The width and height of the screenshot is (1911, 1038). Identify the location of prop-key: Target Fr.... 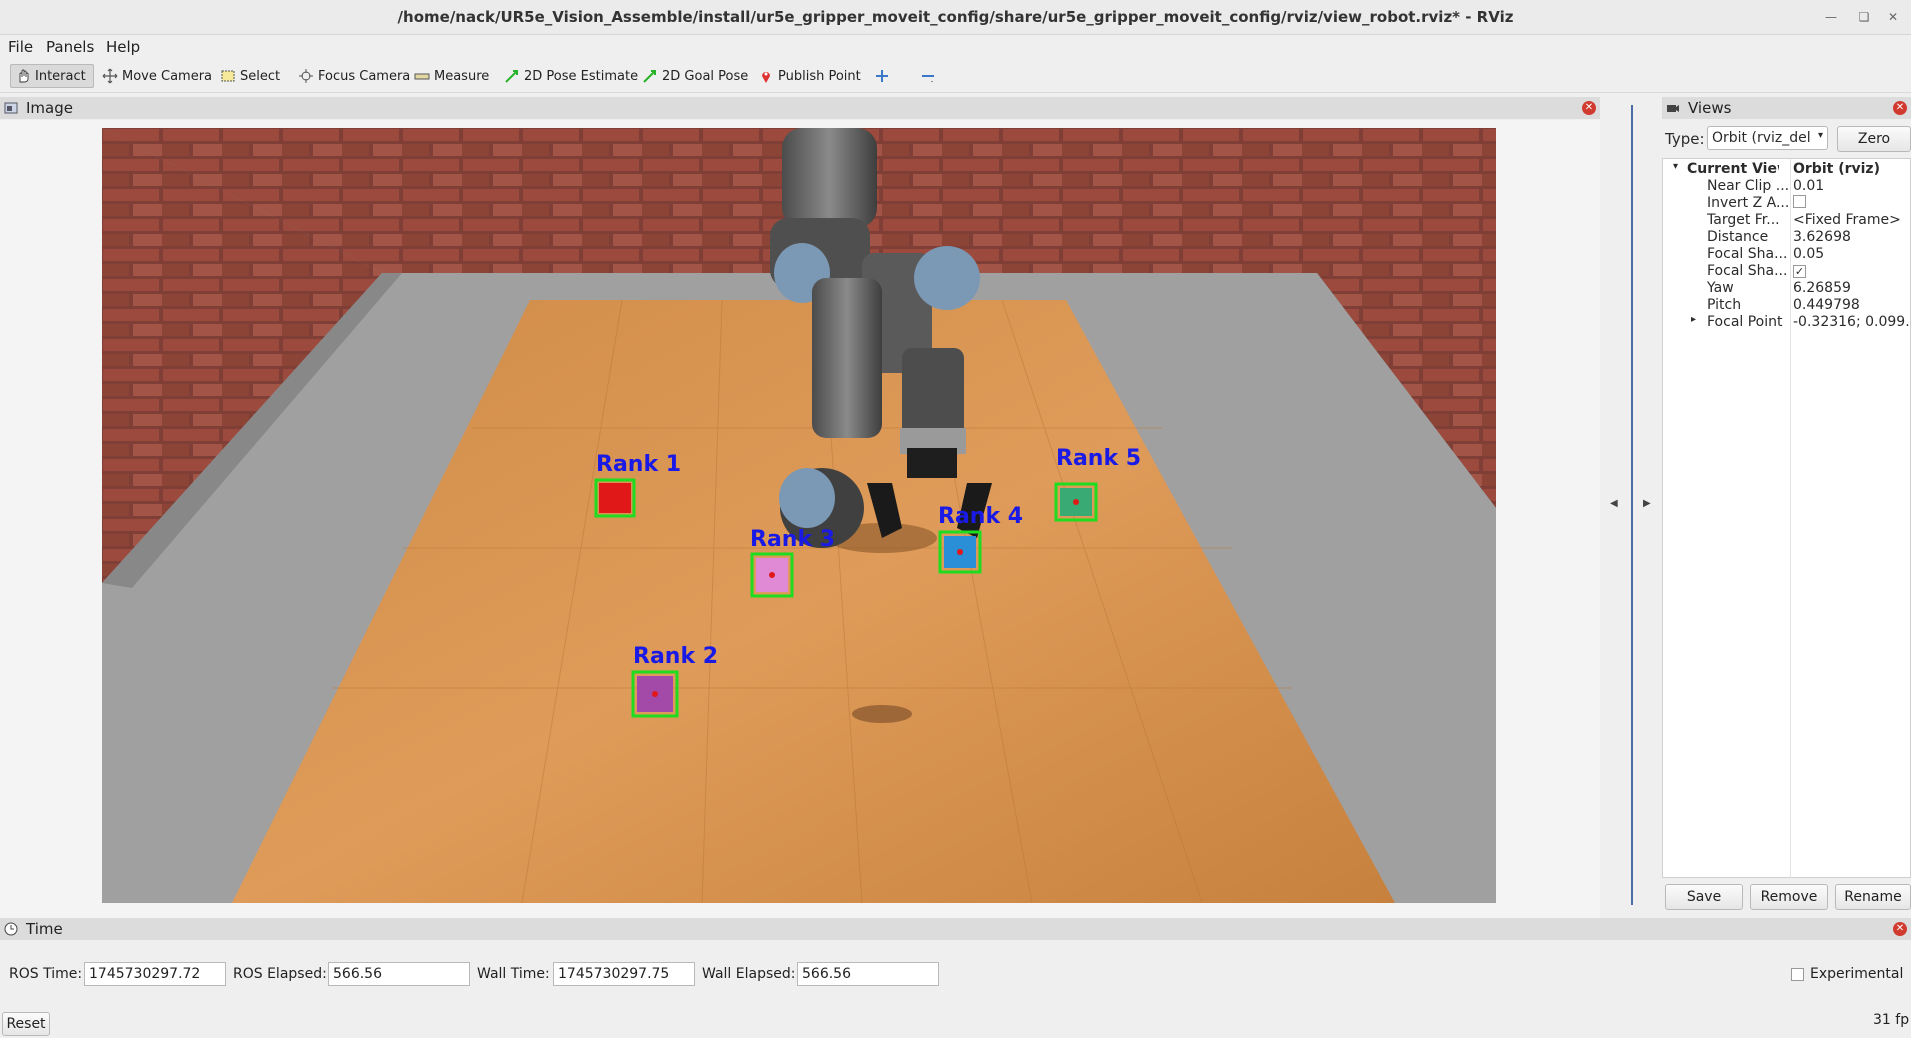
(1743, 220).